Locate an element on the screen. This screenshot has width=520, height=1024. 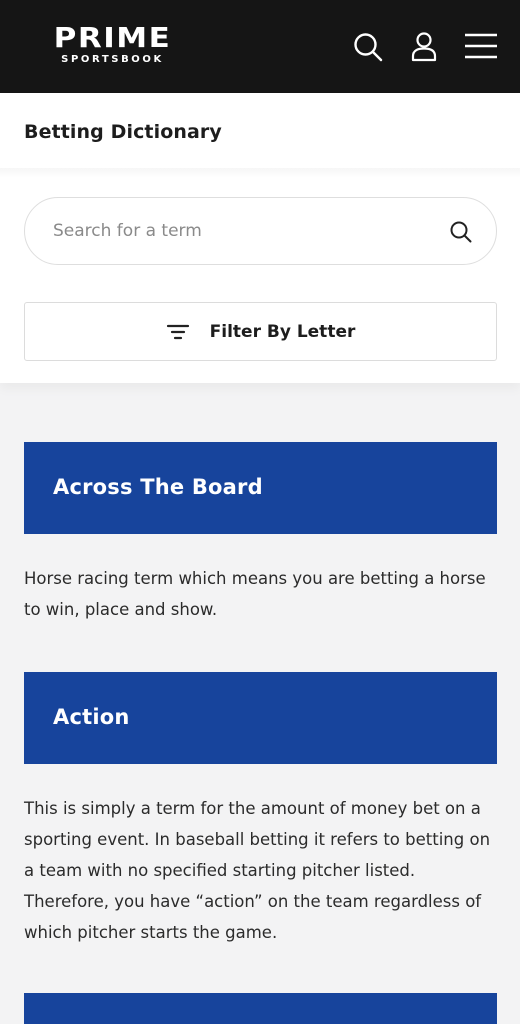
term-heading: Across The Board is located at coordinates (260, 488).